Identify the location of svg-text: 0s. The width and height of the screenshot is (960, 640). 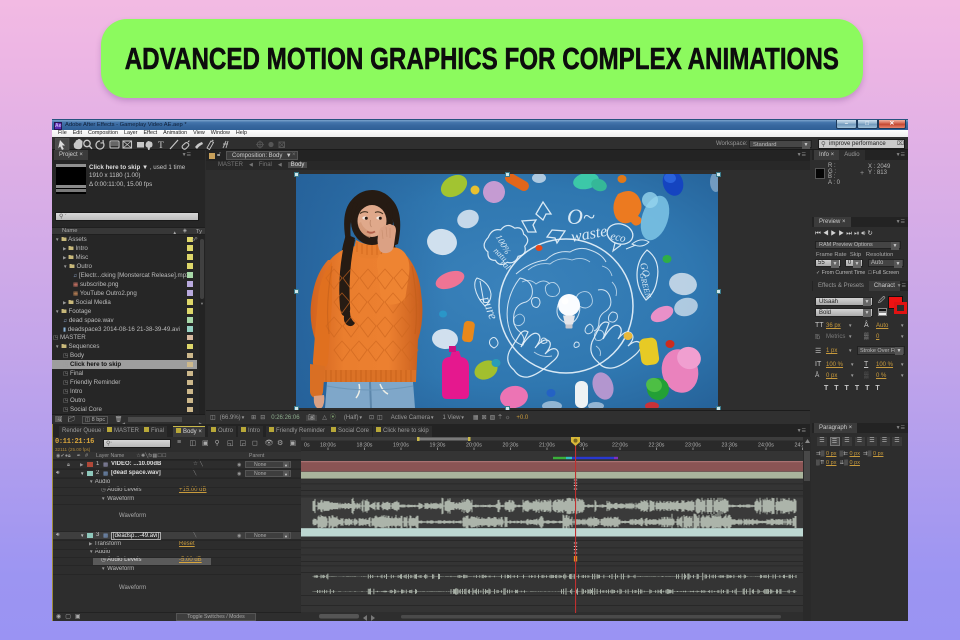
(307, 446).